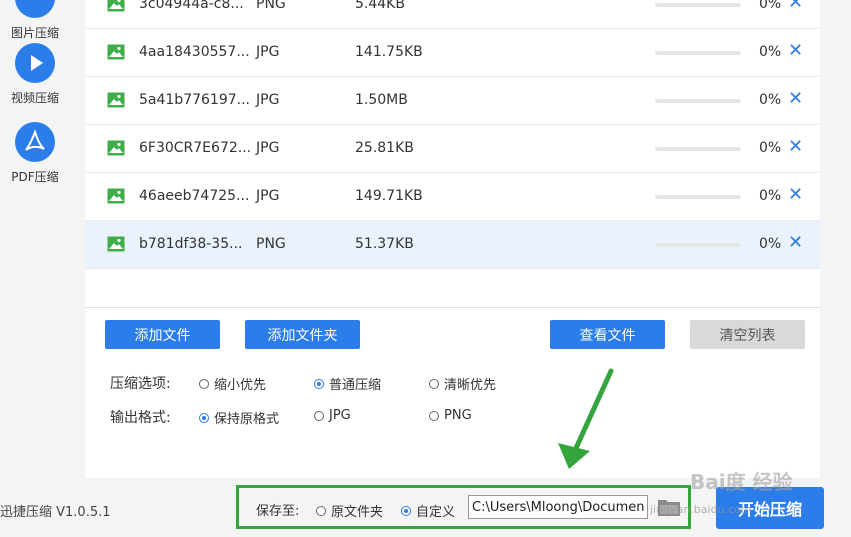  What do you see at coordinates (239, 417) in the screenshot?
I see `radio-keep-format: 保持原格式` at bounding box center [239, 417].